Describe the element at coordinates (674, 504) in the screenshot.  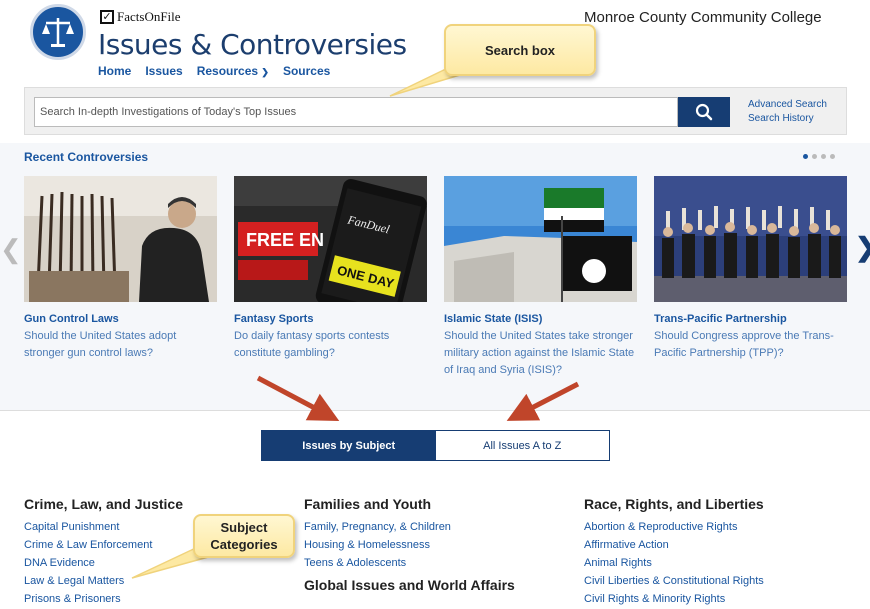
I see `subject-heading: Race, Rights, and Liberties` at that location.